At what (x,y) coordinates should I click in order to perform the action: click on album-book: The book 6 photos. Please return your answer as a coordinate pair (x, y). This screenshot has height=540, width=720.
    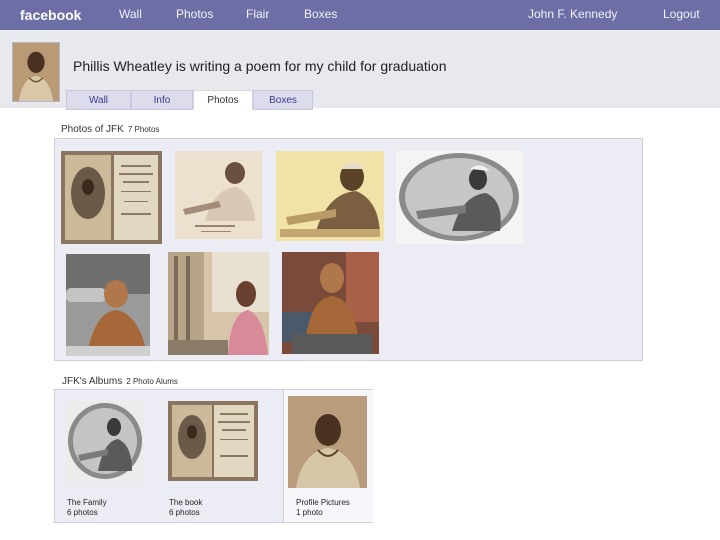
    Looking at the image, I should click on (185, 508).